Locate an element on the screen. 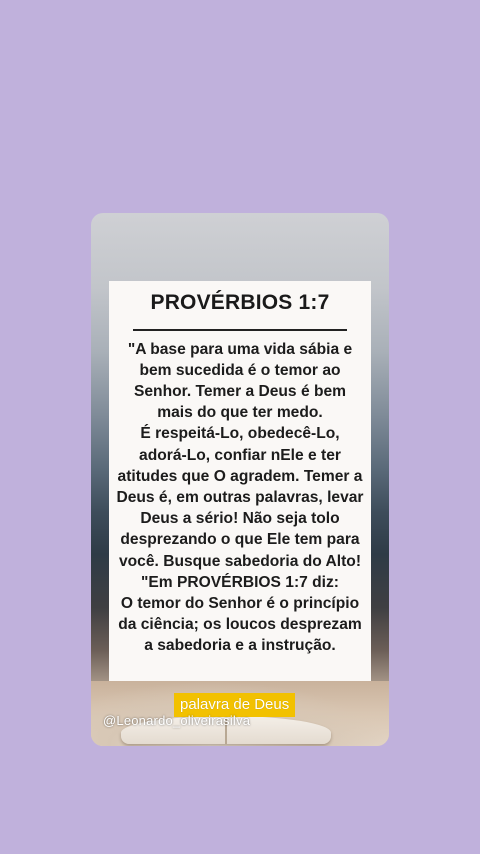 This screenshot has width=480, height=854. title-divider is located at coordinates (240, 330).